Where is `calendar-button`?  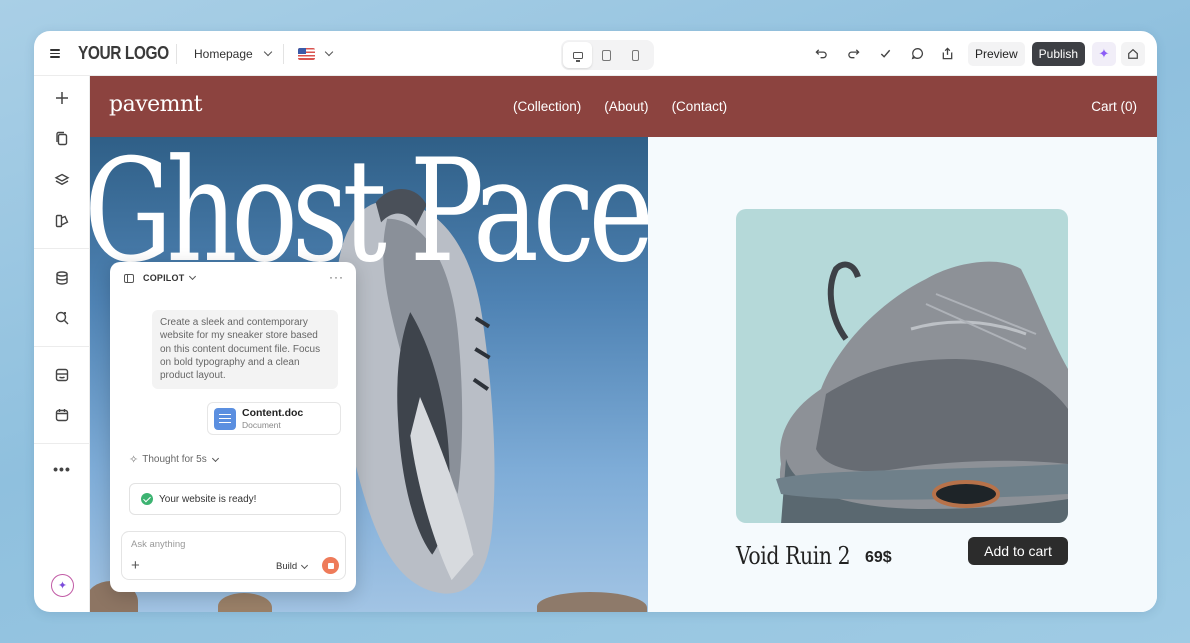 calendar-button is located at coordinates (62, 415).